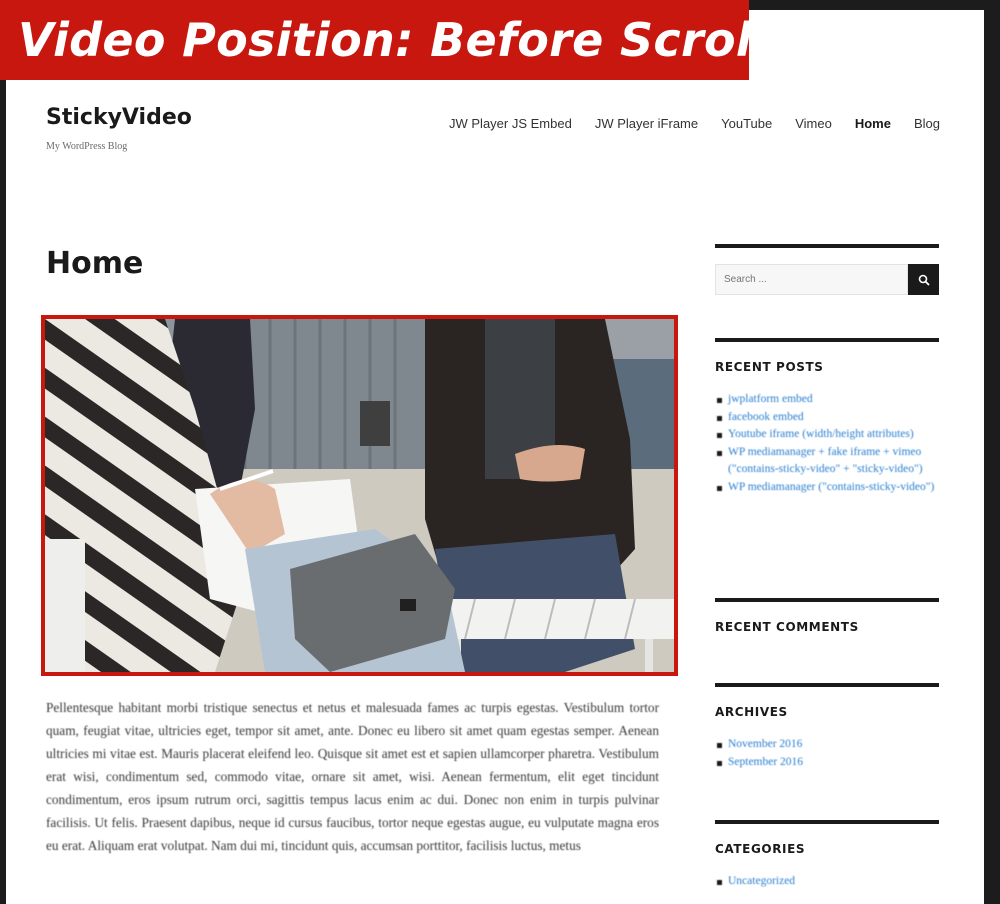 The height and width of the screenshot is (904, 1000). What do you see at coordinates (119, 117) in the screenshot?
I see `site-title: StickyVideo` at bounding box center [119, 117].